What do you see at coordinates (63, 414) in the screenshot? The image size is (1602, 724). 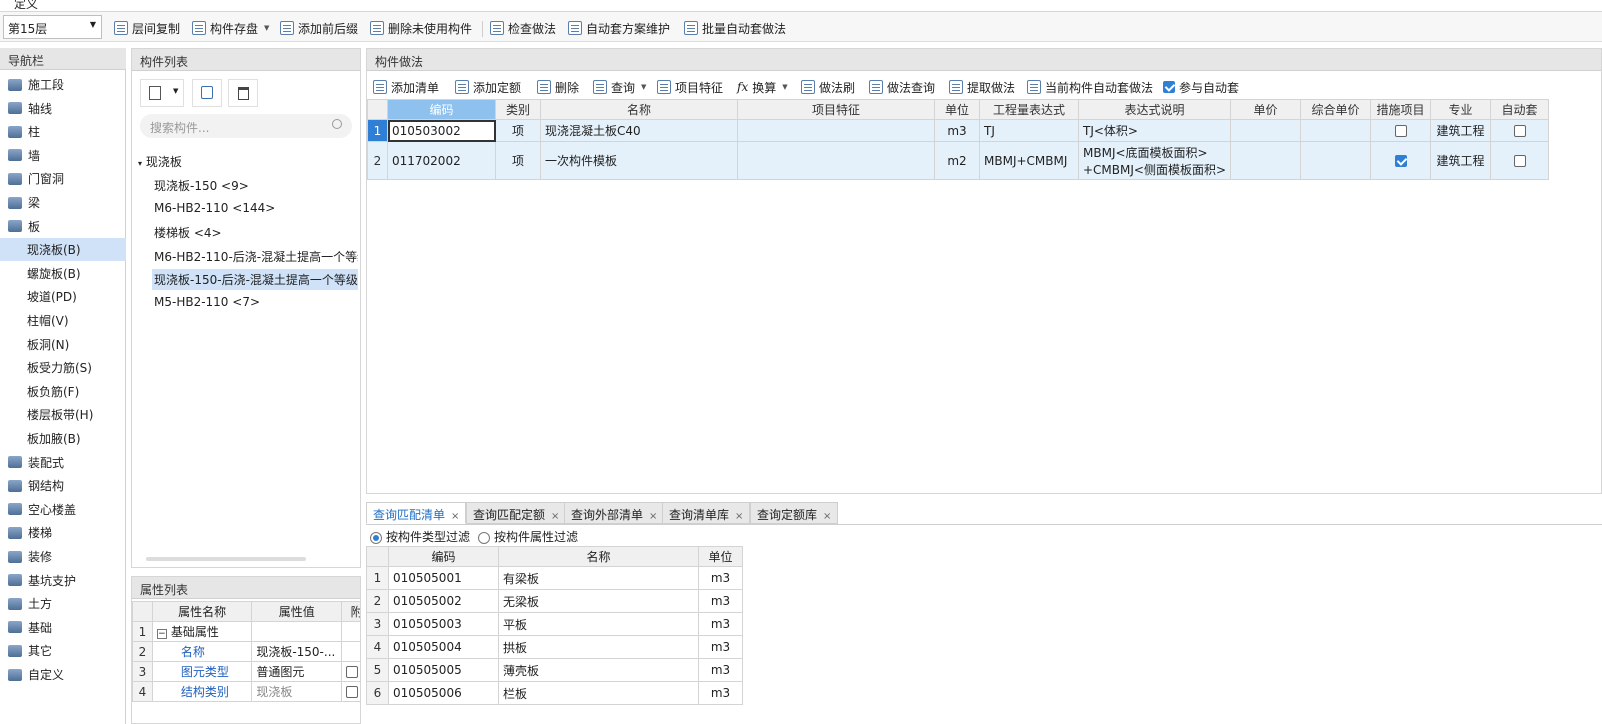 I see `nav-item: 楼层板带(H)` at bounding box center [63, 414].